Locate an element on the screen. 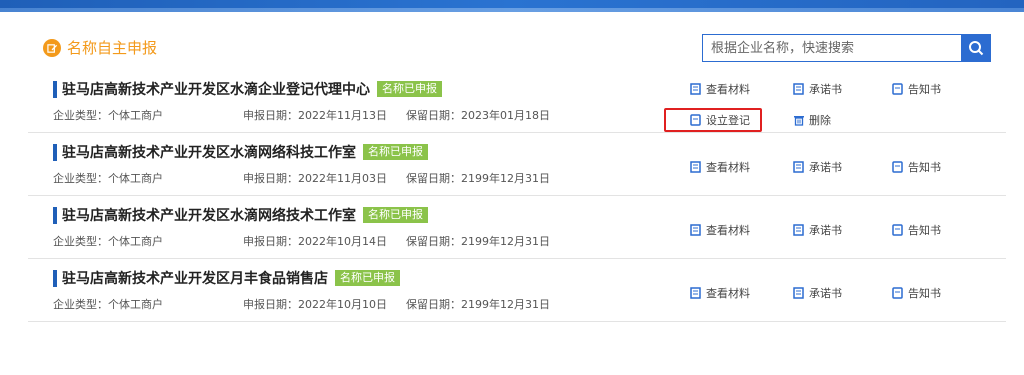 This screenshot has width=1024, height=375. reserve-date: 保留日期：2023年01月18日 is located at coordinates (478, 115).